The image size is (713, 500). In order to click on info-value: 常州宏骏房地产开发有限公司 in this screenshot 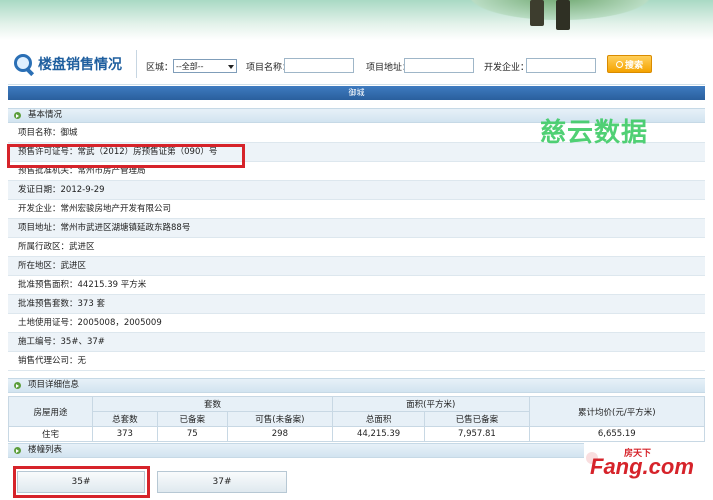, I will do `click(116, 209)`.